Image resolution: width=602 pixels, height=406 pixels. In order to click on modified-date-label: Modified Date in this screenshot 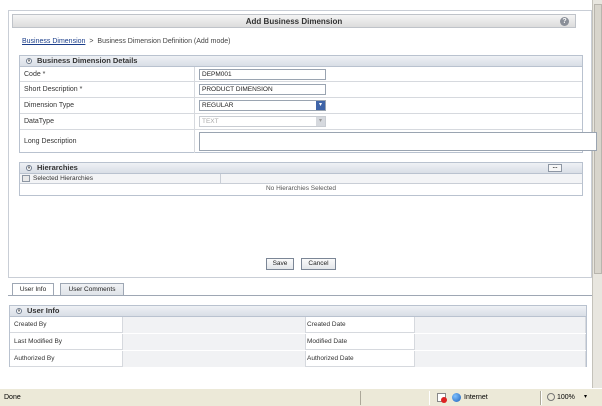, I will do `click(327, 341)`.